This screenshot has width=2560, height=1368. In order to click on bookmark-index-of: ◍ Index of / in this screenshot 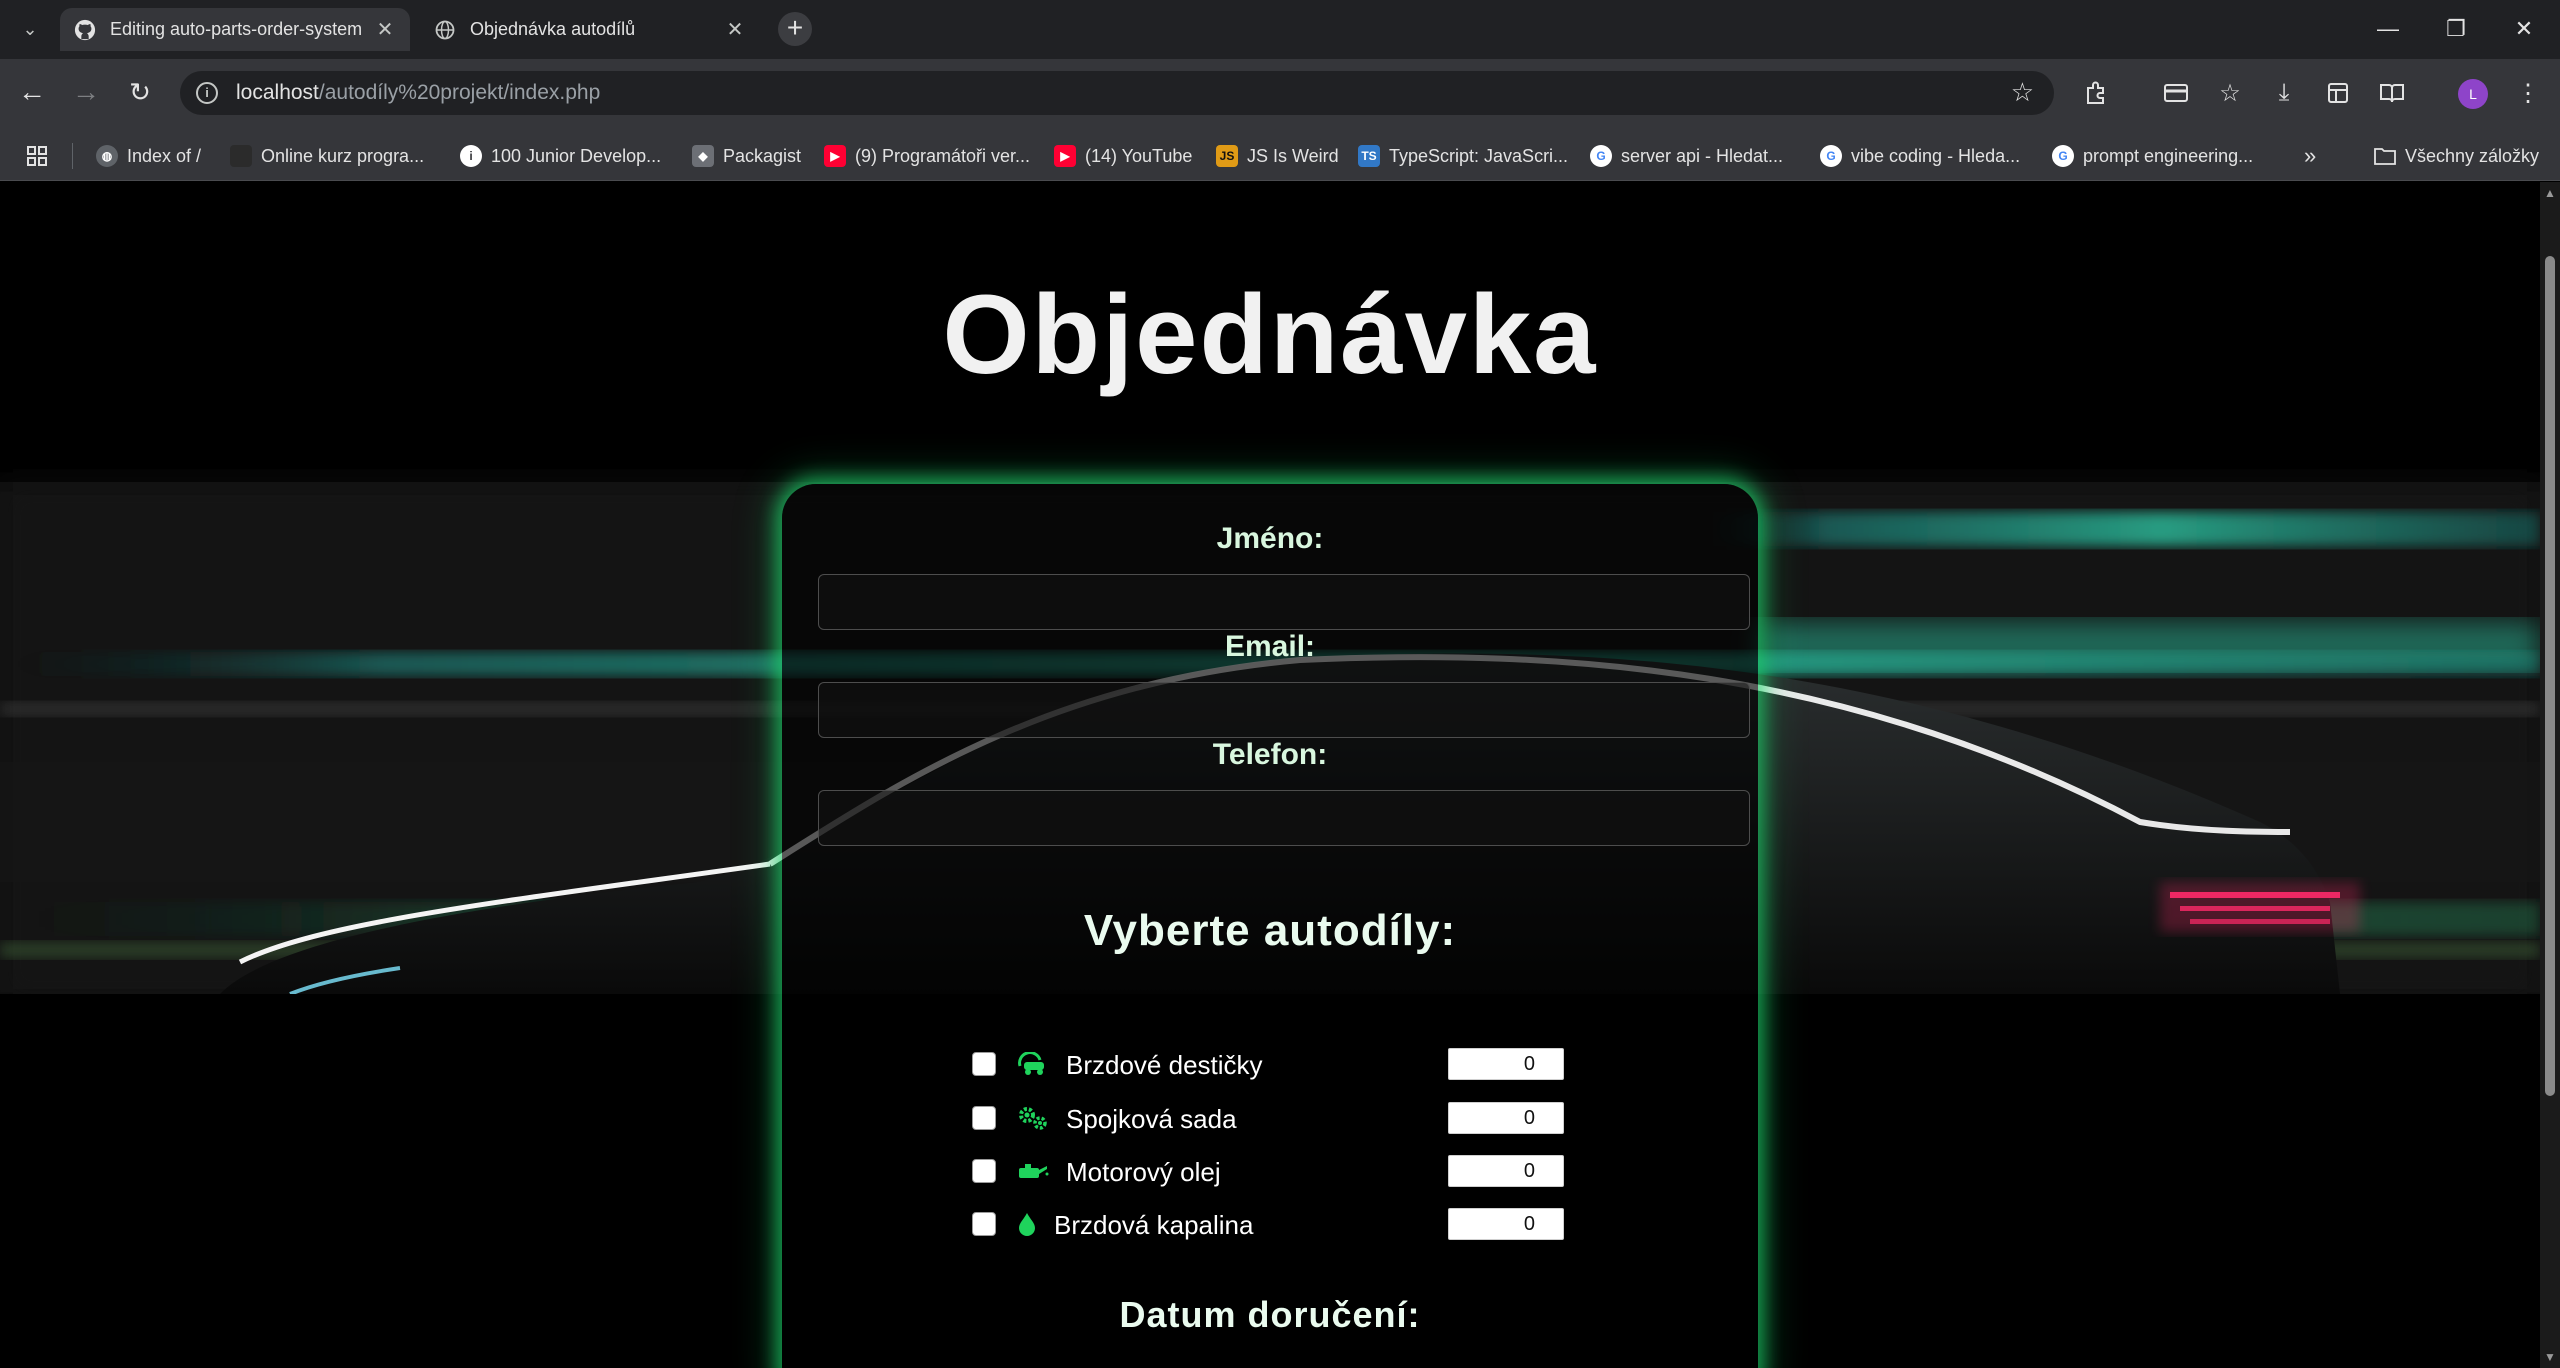, I will do `click(148, 156)`.